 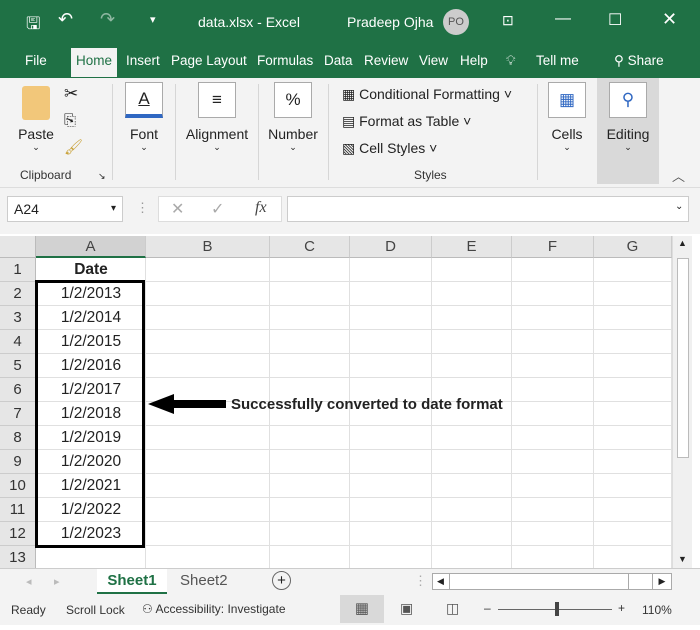 I want to click on vertical-scrollbar: ▲ ▼, so click(x=682, y=402).